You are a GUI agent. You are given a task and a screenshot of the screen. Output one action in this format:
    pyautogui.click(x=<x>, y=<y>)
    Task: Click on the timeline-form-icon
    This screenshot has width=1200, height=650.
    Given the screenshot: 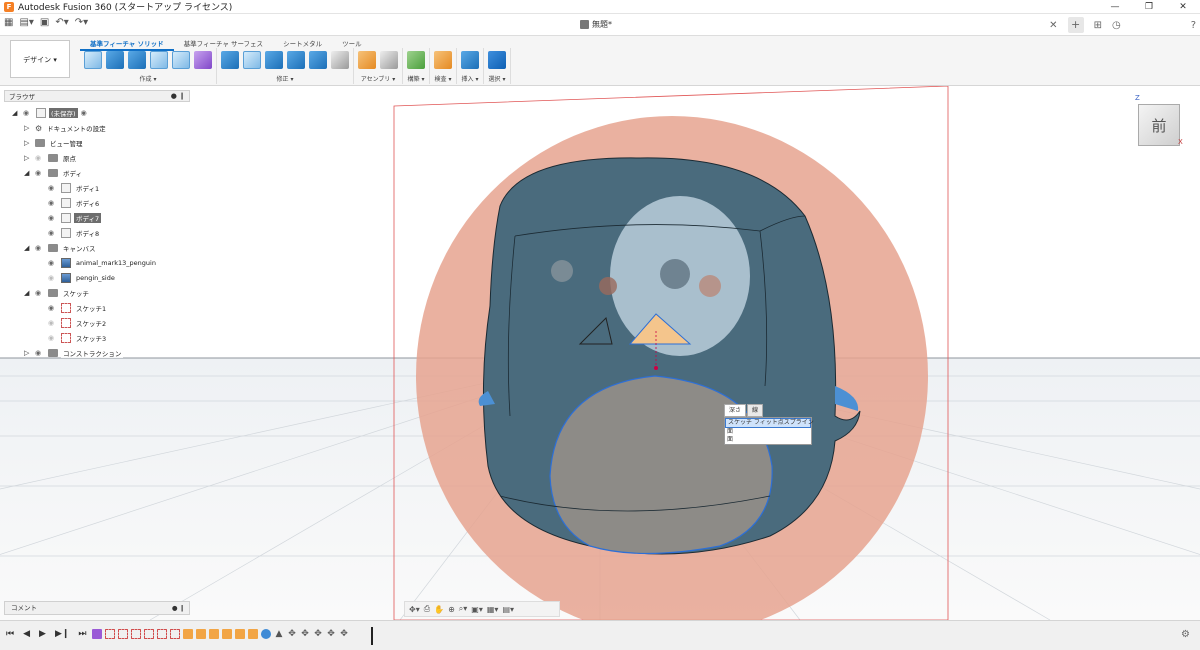 What is the action you would take?
    pyautogui.click(x=97, y=634)
    